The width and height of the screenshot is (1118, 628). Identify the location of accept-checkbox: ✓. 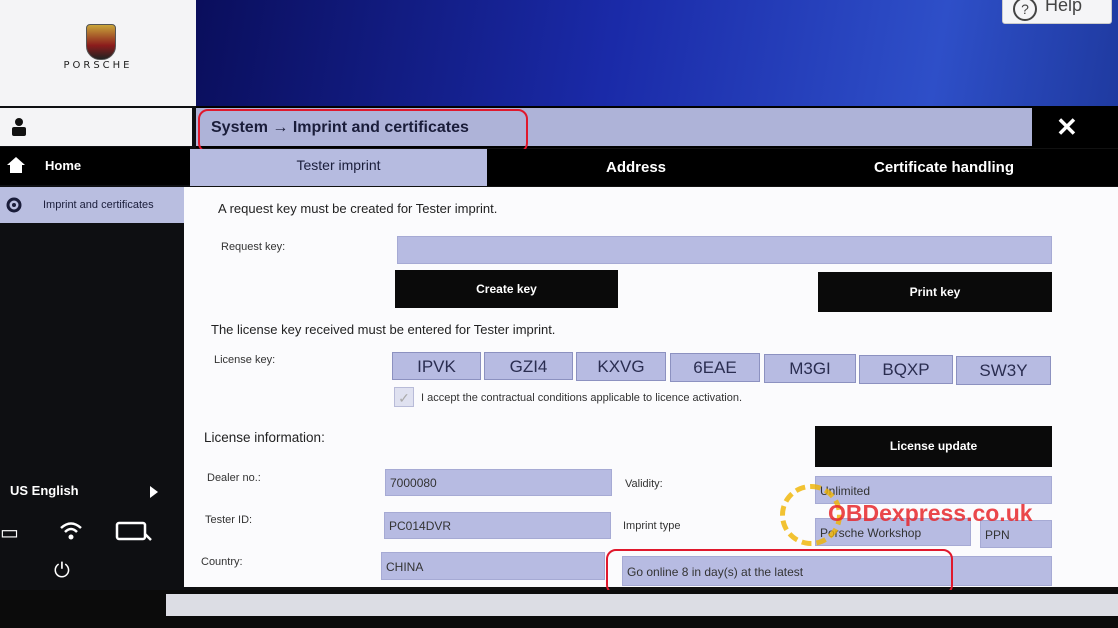
(404, 397).